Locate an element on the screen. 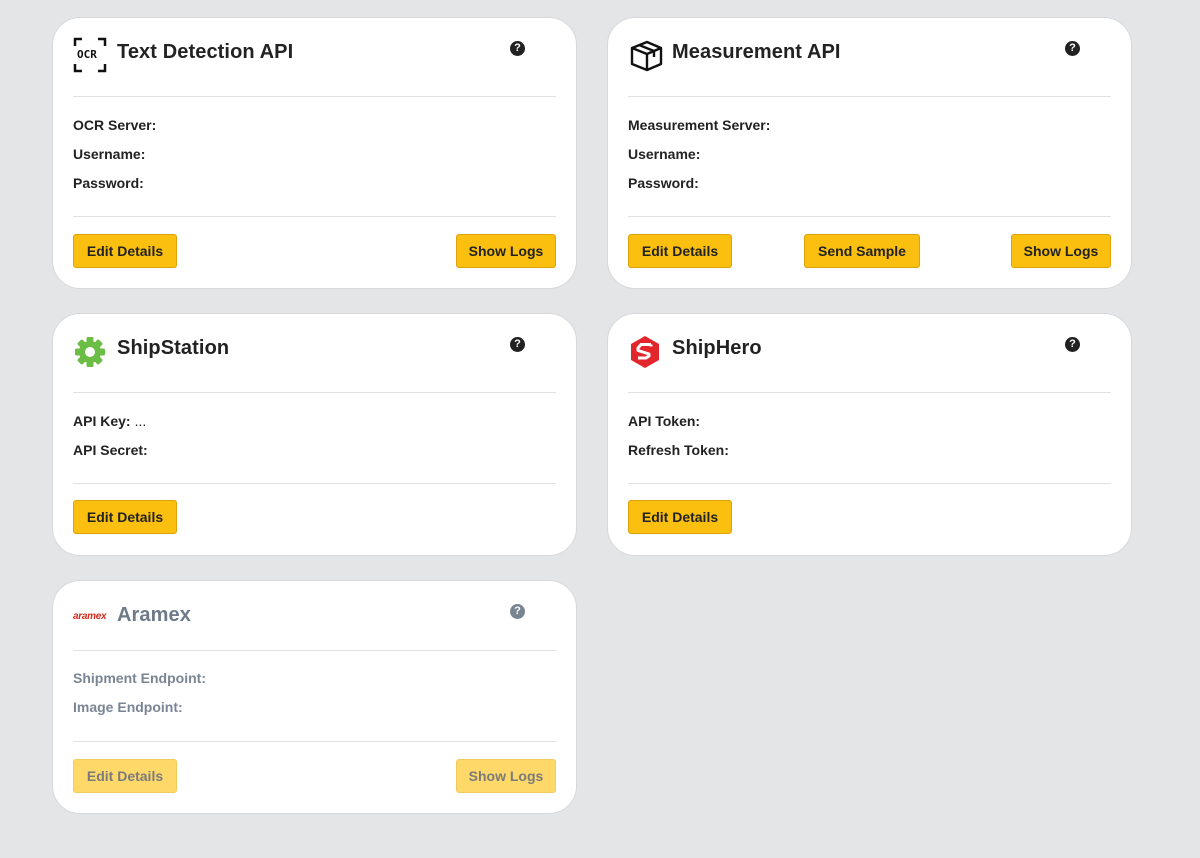 This screenshot has height=858, width=1200. field-measurement-server: Measurement Server: is located at coordinates (699, 125).